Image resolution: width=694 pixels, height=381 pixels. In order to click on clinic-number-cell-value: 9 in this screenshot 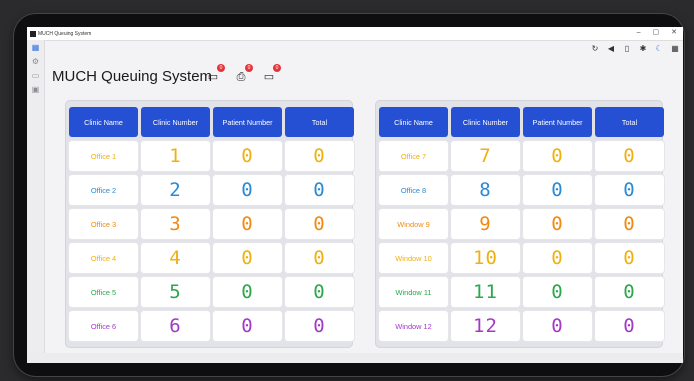, I will do `click(485, 224)`.